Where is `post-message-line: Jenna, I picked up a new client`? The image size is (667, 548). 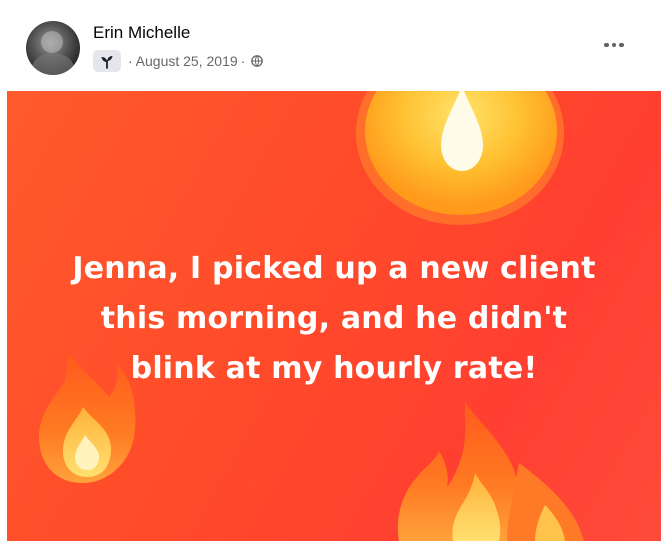 post-message-line: Jenna, I picked up a new client is located at coordinates (334, 268).